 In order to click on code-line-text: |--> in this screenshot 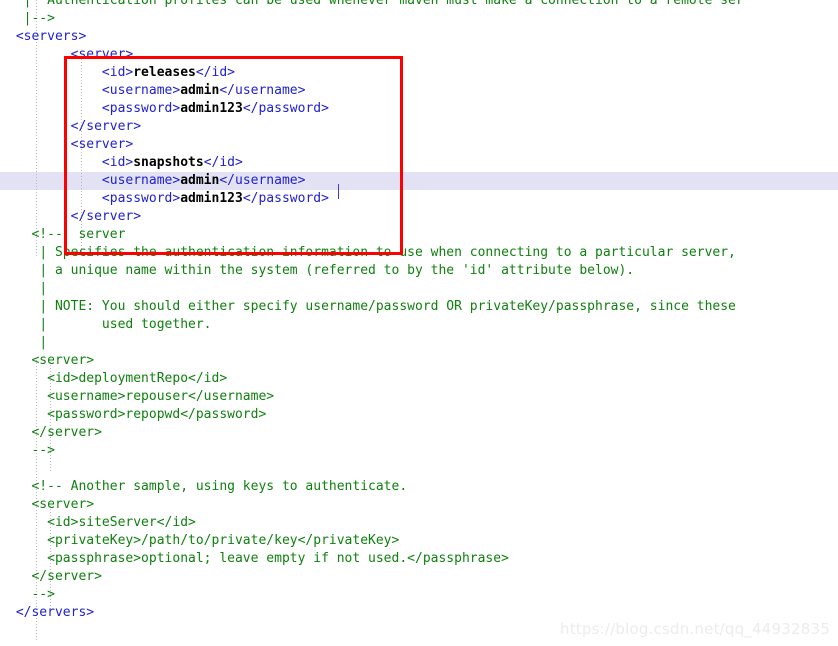, I will do `click(31, 18)`.